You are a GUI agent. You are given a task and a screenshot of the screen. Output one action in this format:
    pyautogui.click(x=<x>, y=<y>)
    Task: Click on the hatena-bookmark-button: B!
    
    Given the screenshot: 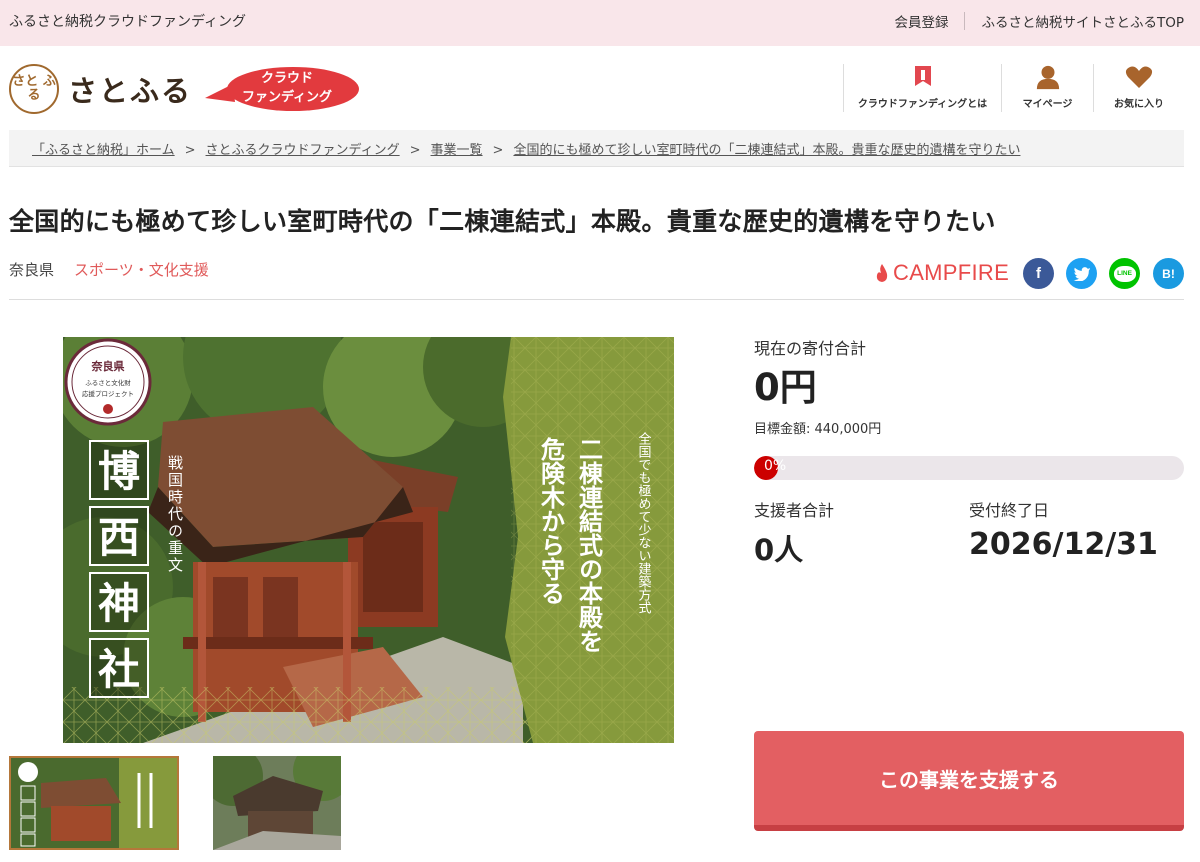 What is the action you would take?
    pyautogui.click(x=1168, y=273)
    